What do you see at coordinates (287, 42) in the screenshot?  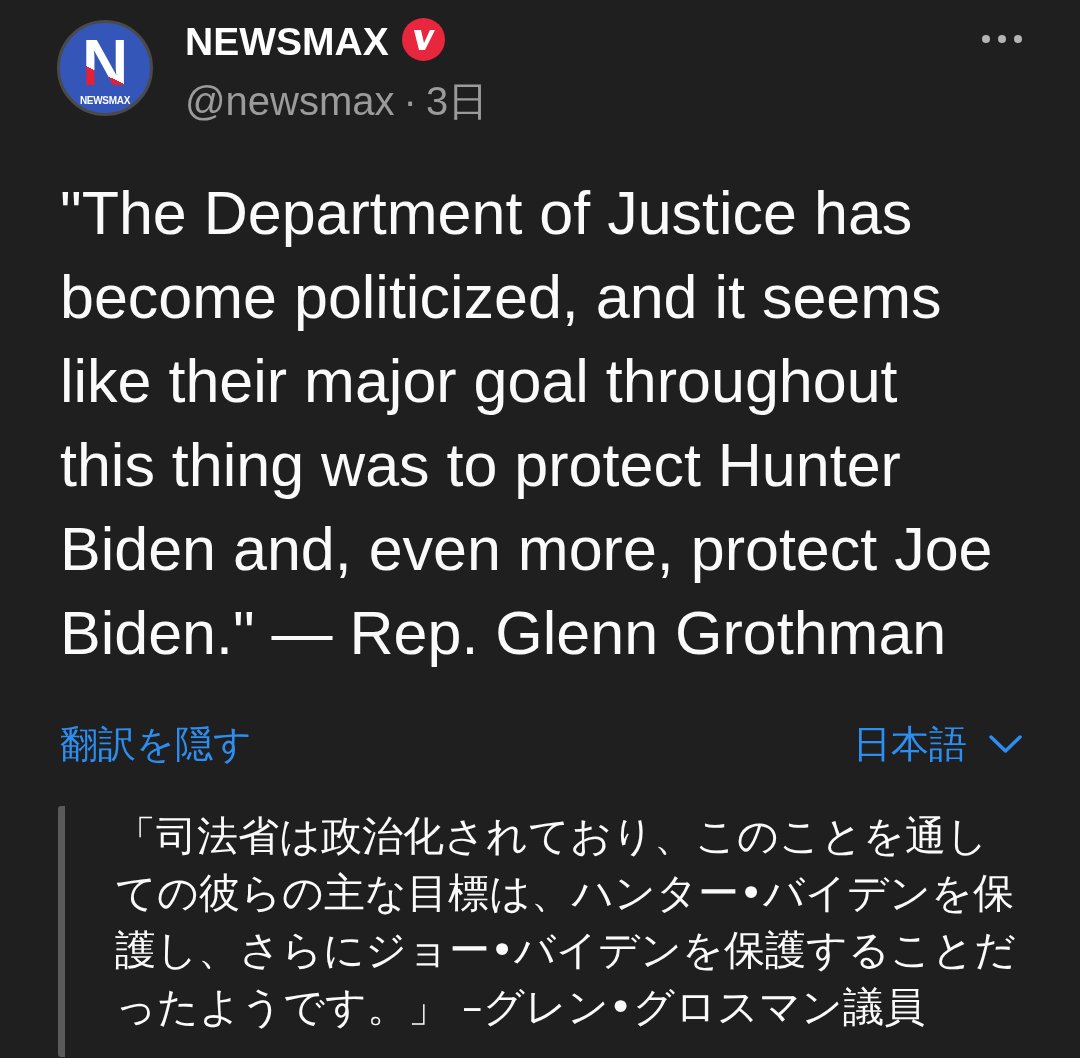 I see `author-name: NEWSMAX` at bounding box center [287, 42].